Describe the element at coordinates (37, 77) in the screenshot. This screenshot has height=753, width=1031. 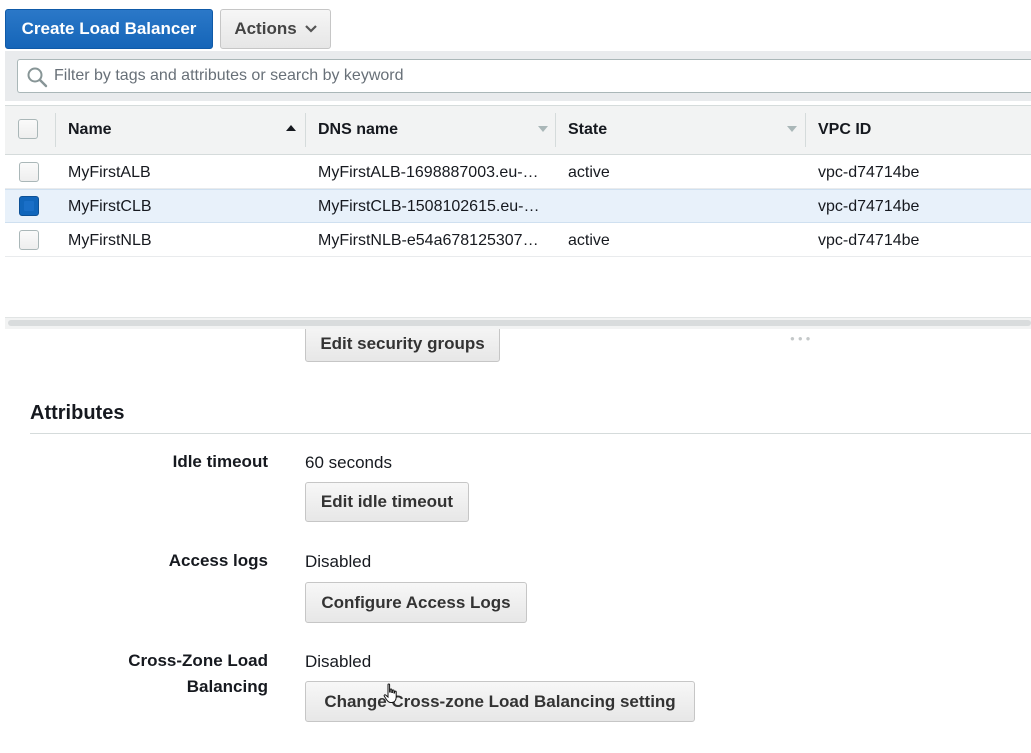
I see `search-icon` at that location.